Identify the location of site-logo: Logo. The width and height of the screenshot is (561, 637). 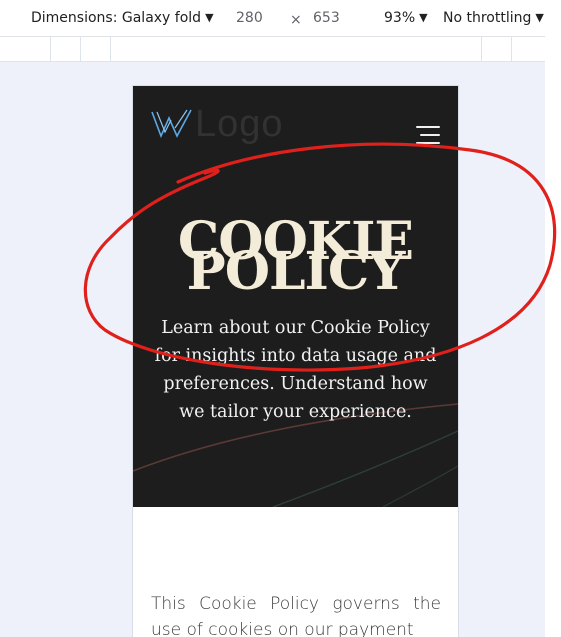
(217, 124).